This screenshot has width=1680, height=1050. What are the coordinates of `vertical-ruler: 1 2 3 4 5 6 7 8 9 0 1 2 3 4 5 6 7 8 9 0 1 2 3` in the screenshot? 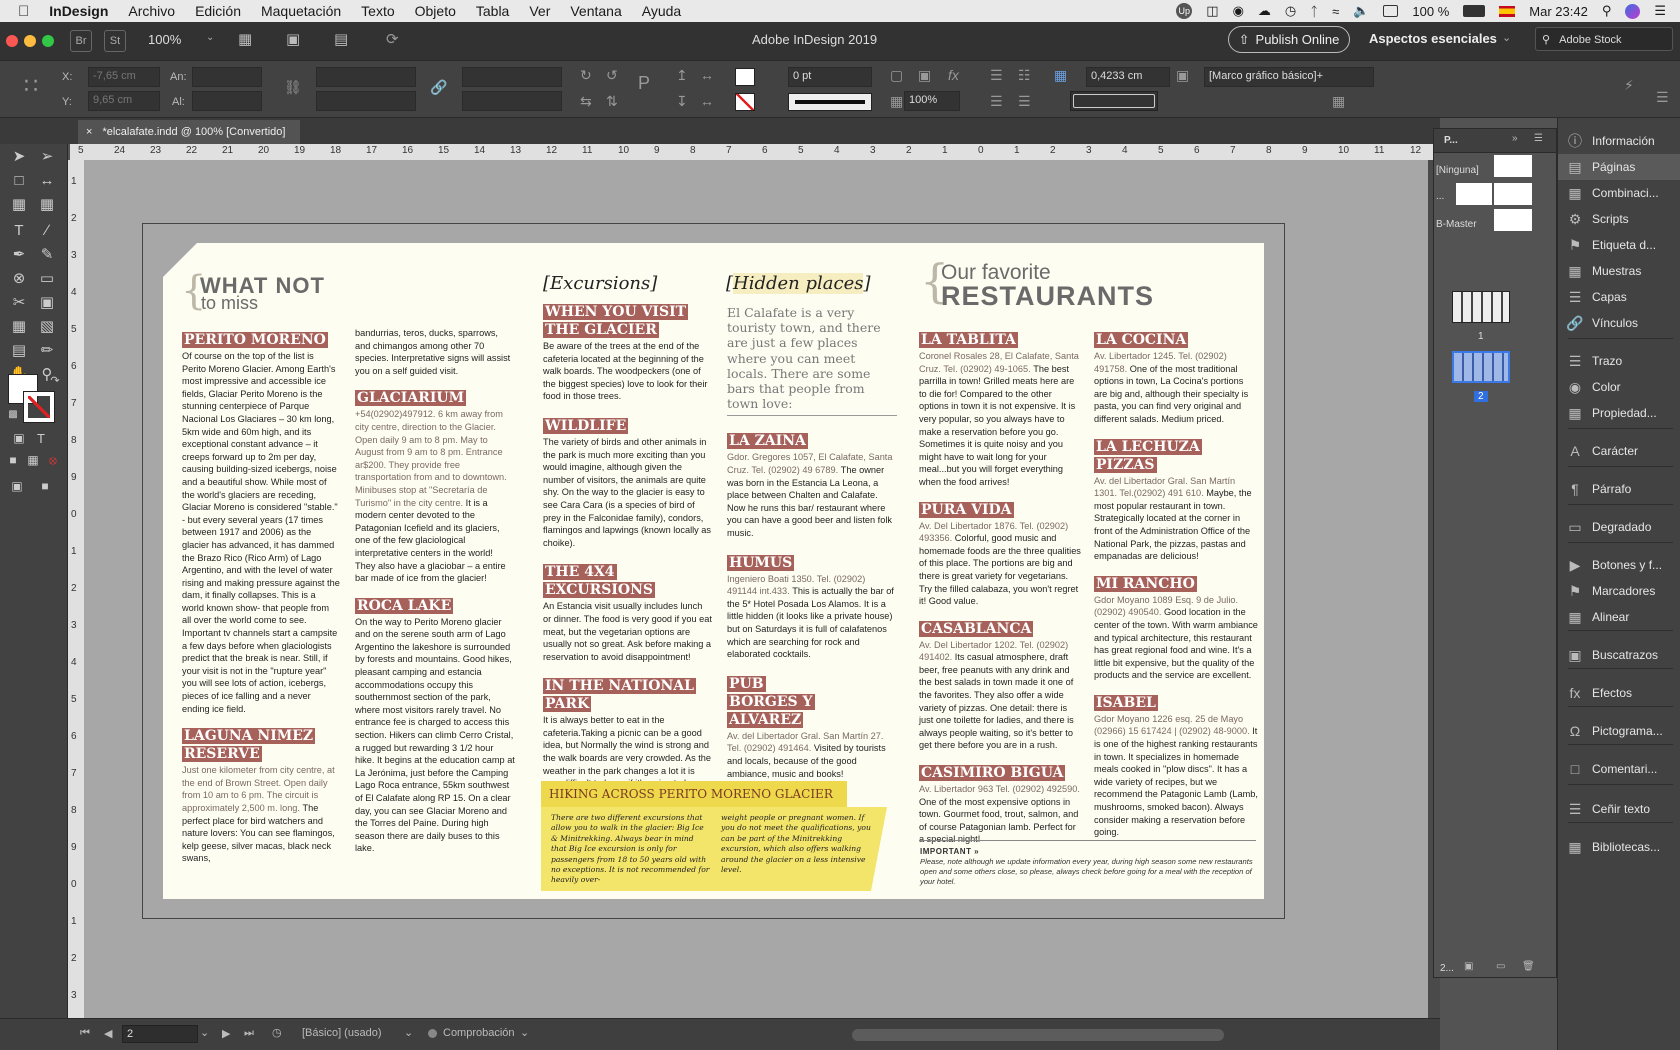 It's located at (76, 589).